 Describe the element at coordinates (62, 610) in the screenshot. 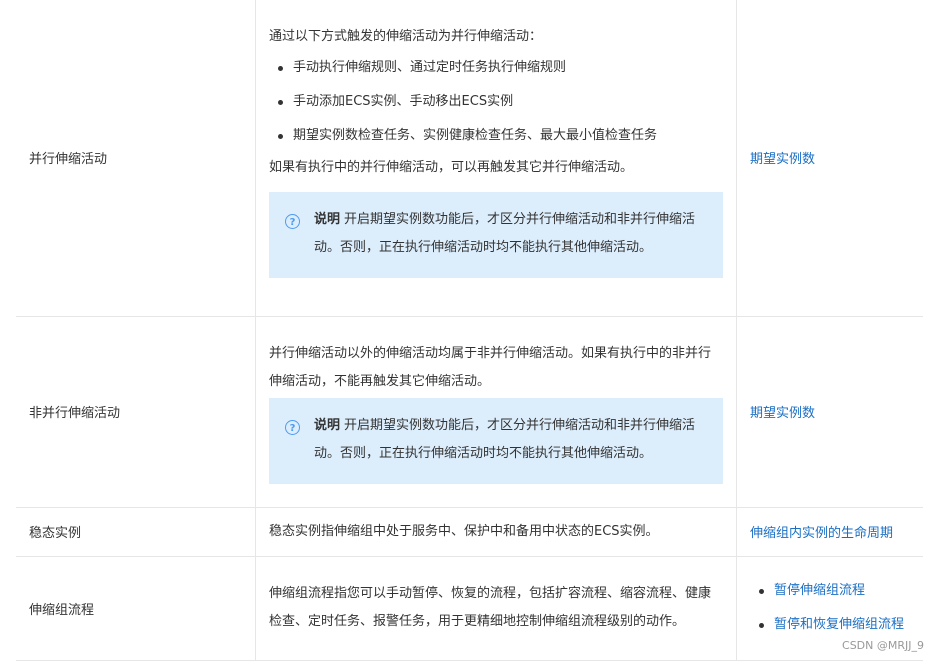

I see `term-label: 伸缩组流程` at that location.